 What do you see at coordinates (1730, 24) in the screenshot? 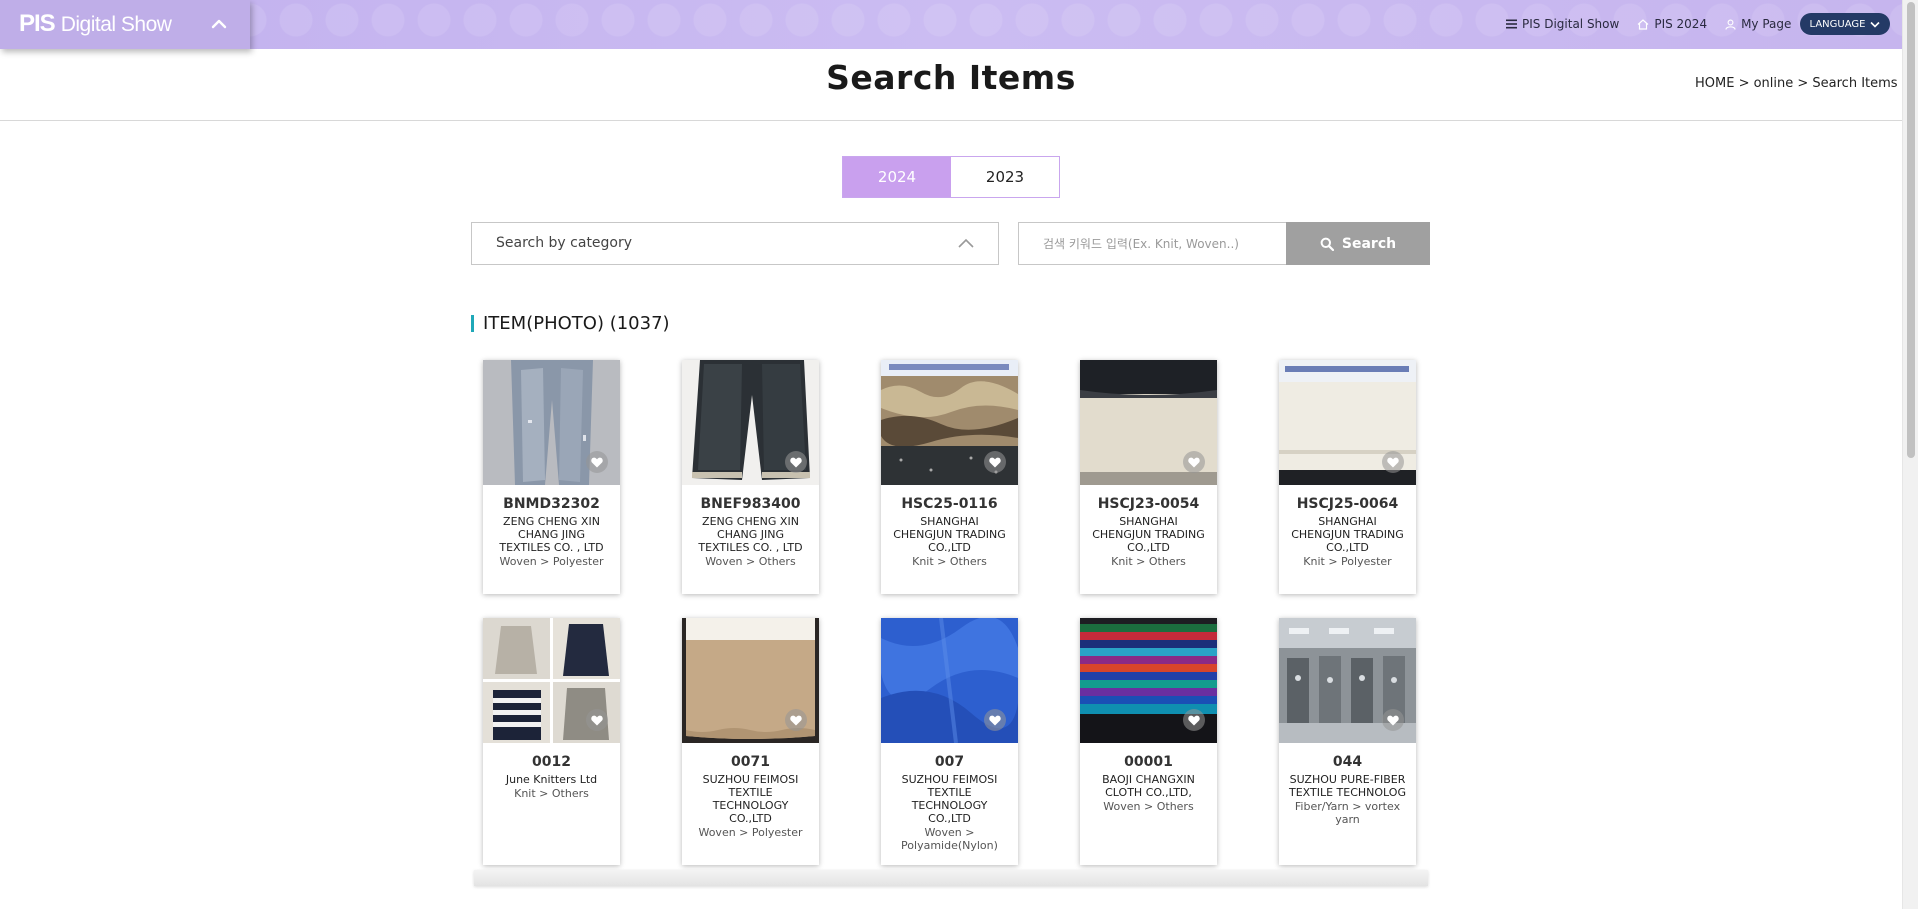
I see `user-icon` at bounding box center [1730, 24].